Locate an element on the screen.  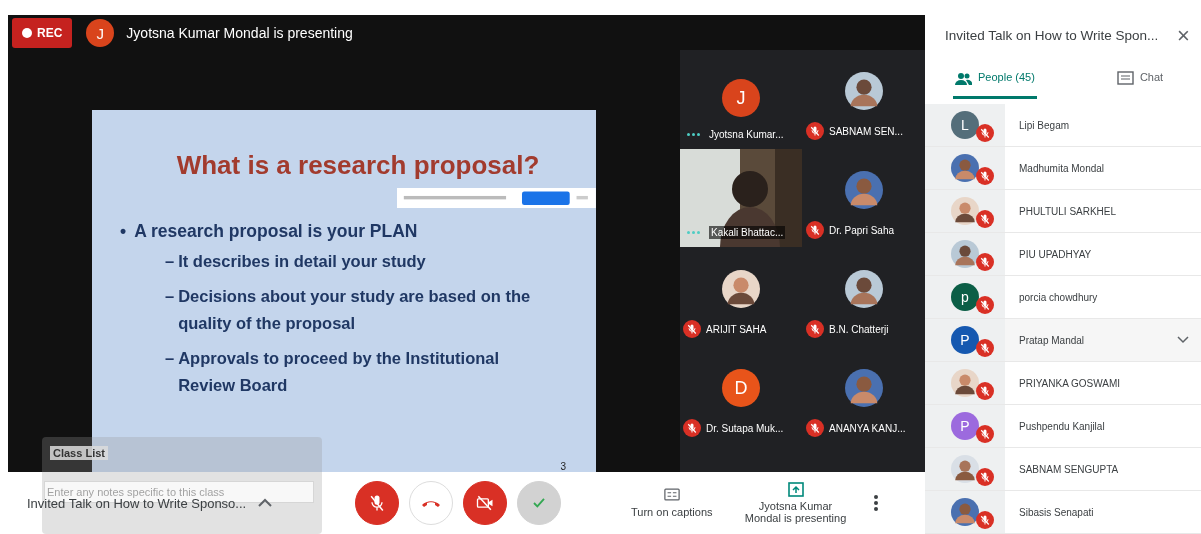
participant-name: PHULTULI SARKHEL is located at coordinates (1068, 211).